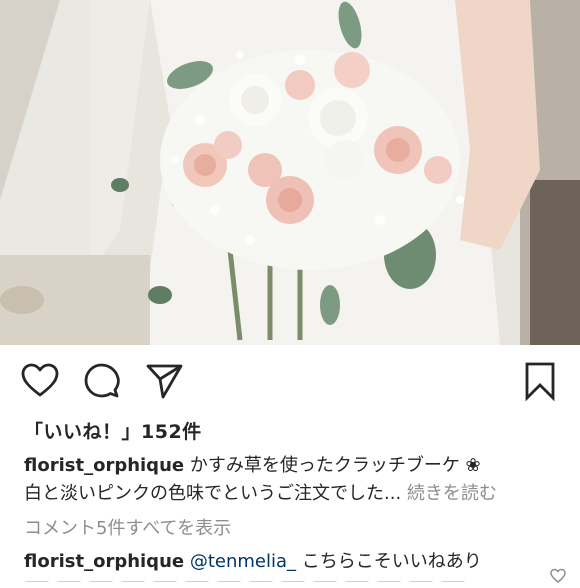  Describe the element at coordinates (164, 381) in the screenshot. I see `send-icon` at that location.